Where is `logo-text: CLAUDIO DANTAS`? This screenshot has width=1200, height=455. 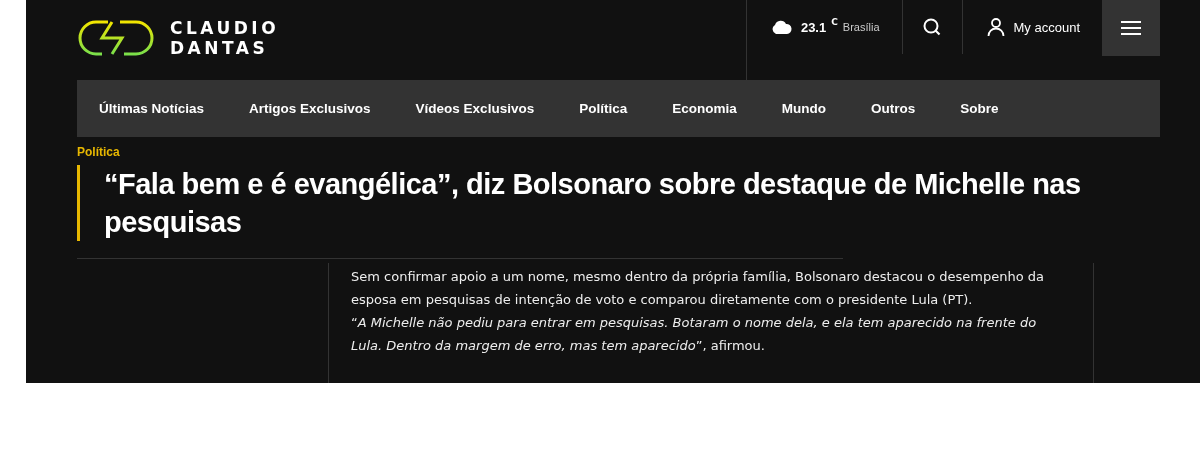 logo-text: CLAUDIO DANTAS is located at coordinates (225, 38).